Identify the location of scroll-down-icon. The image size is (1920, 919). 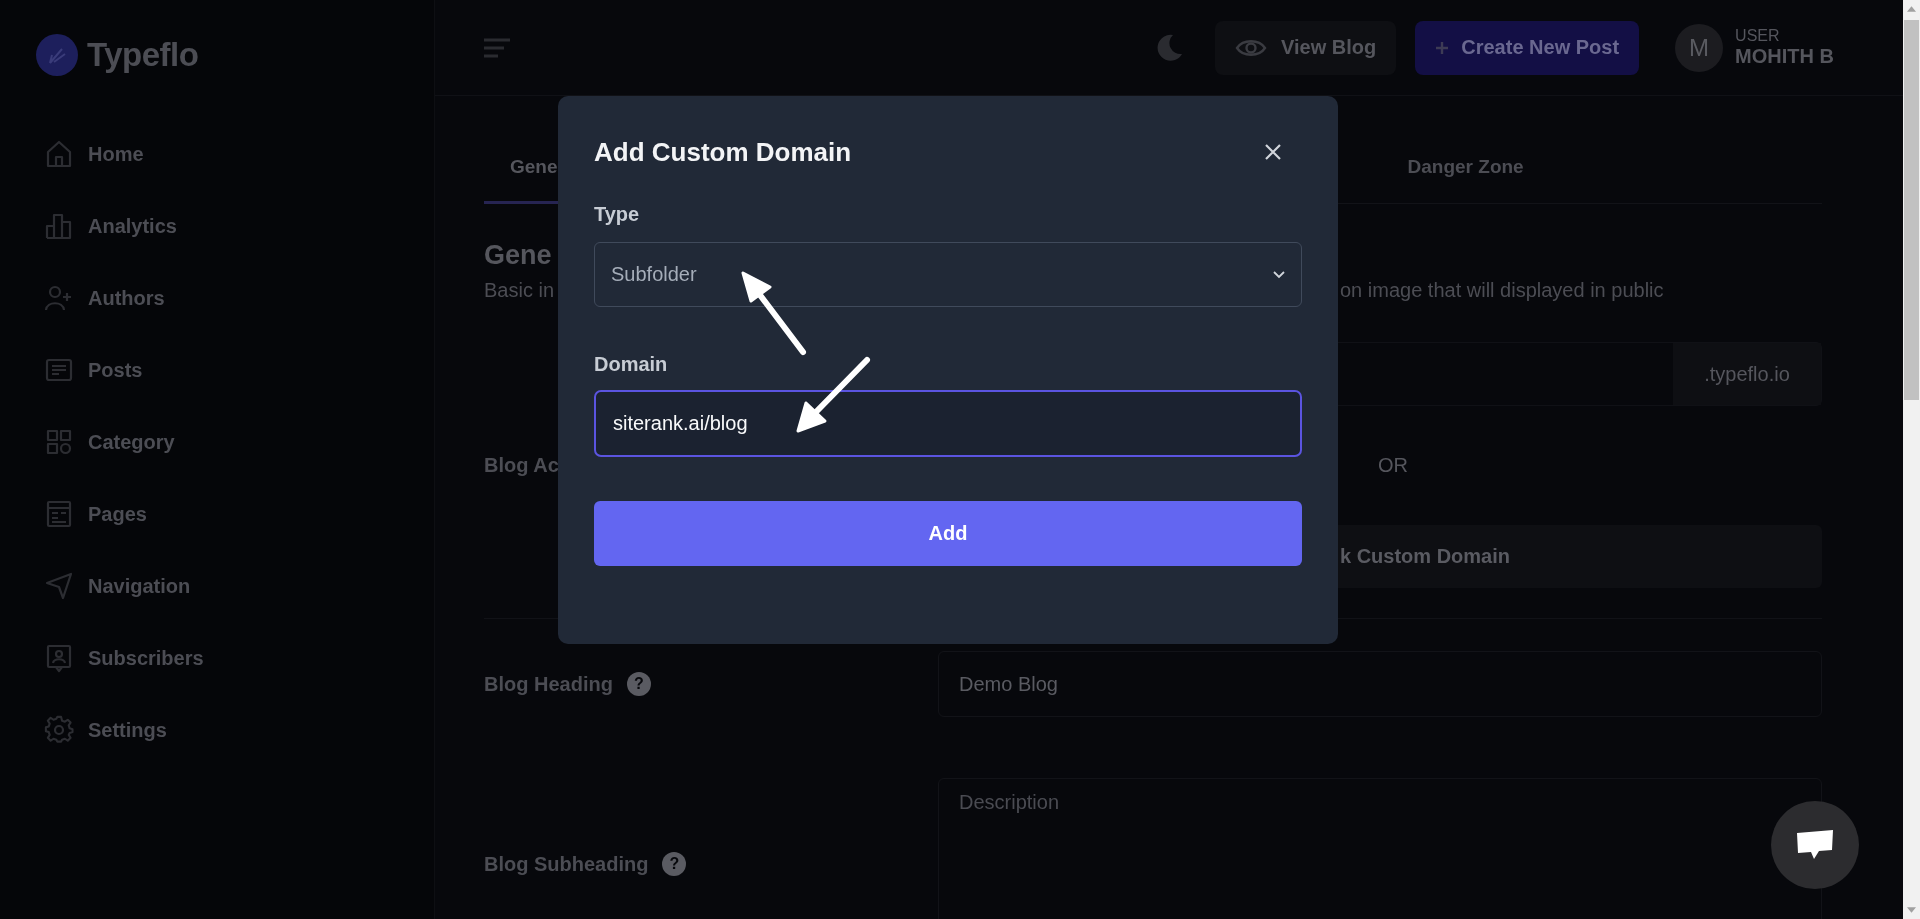
(1911, 910).